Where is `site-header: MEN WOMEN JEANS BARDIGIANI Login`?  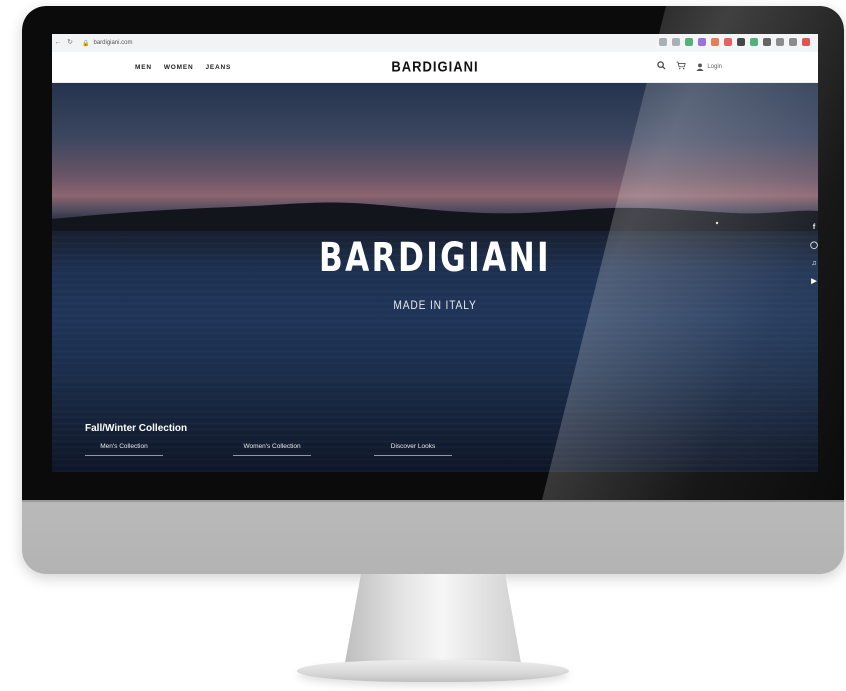 site-header: MEN WOMEN JEANS BARDIGIANI Login is located at coordinates (435, 67).